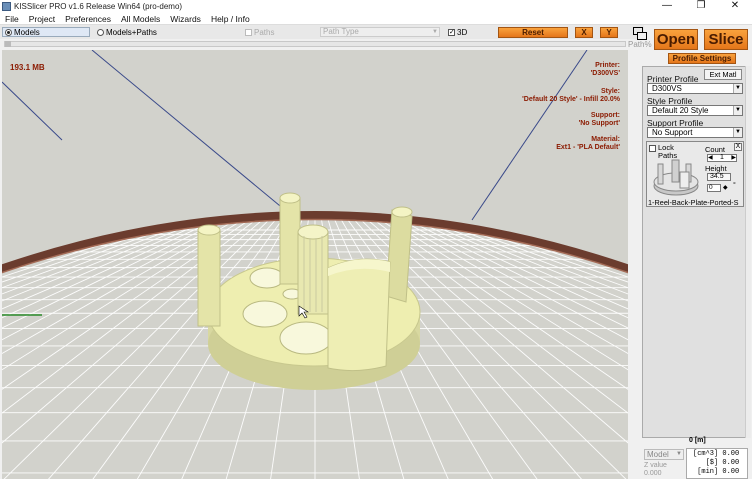  I want to click on models-paths-radio: Models+Paths, so click(127, 32).